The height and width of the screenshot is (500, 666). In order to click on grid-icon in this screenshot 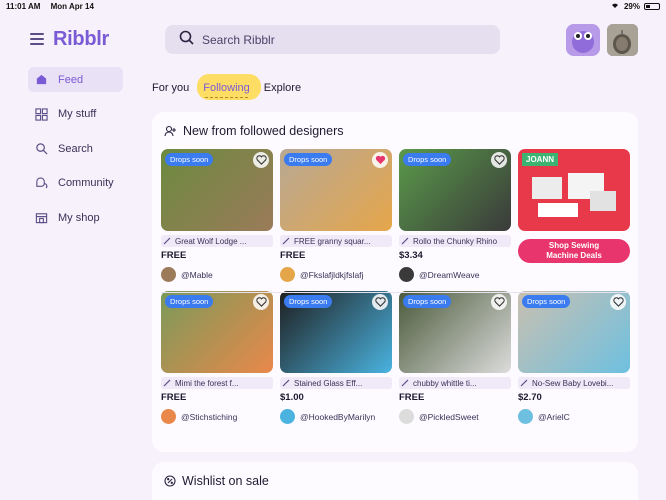, I will do `click(41, 114)`.